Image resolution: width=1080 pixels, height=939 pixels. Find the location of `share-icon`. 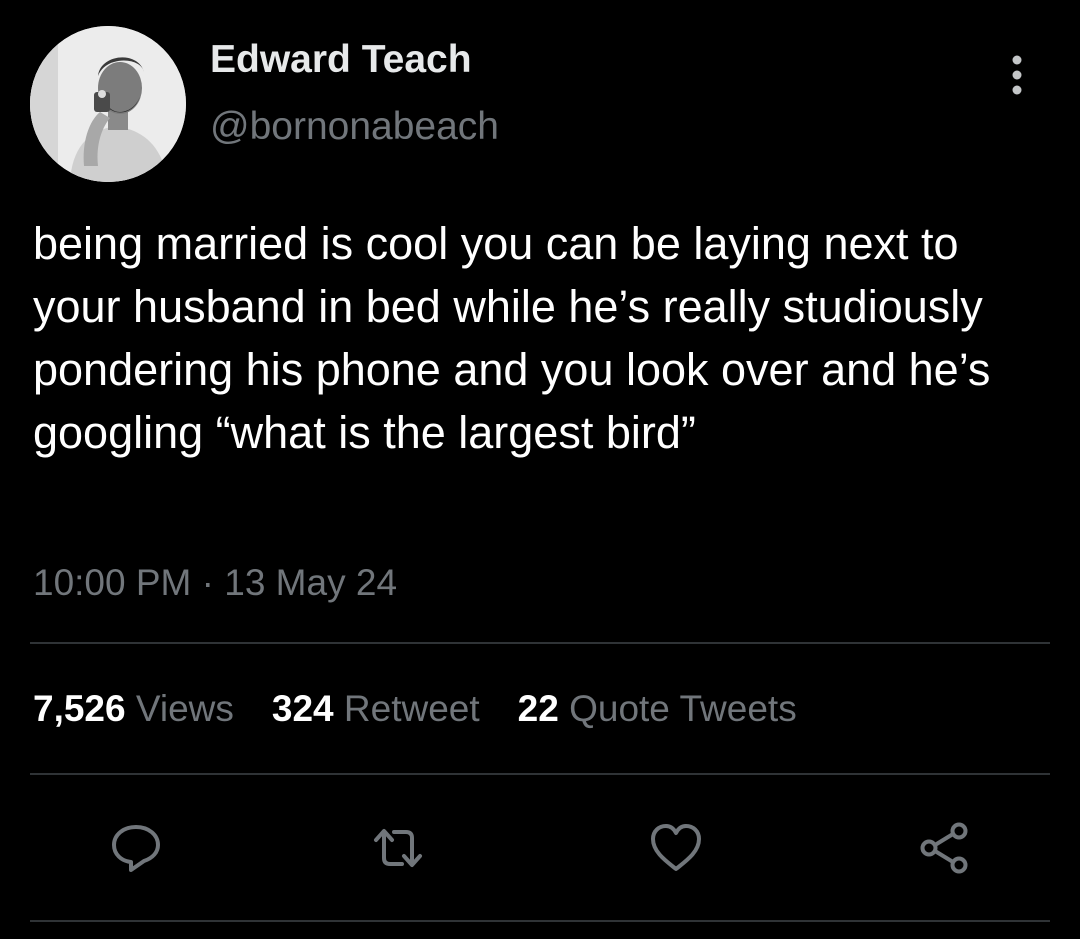

share-icon is located at coordinates (944, 848).